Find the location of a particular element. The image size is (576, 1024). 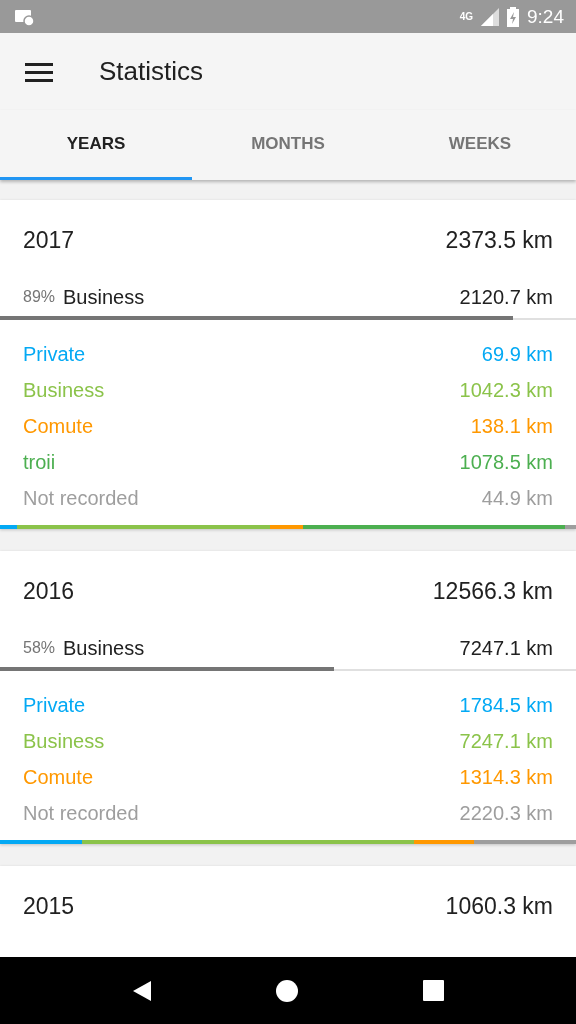

category-value: 7247.1 km is located at coordinates (506, 741).